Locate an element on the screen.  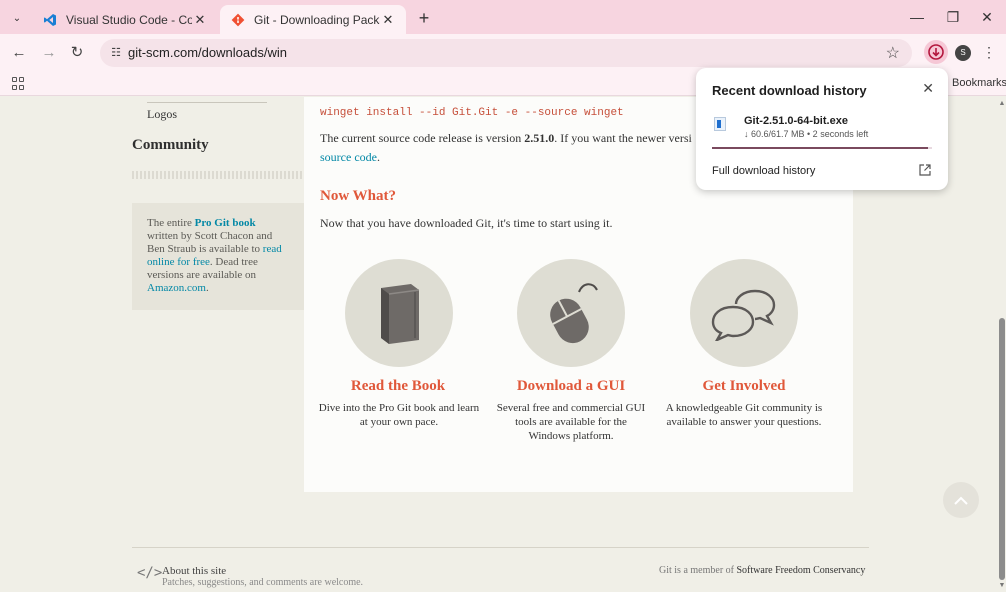
reload-icon: ↻ is located at coordinates (77, 53).